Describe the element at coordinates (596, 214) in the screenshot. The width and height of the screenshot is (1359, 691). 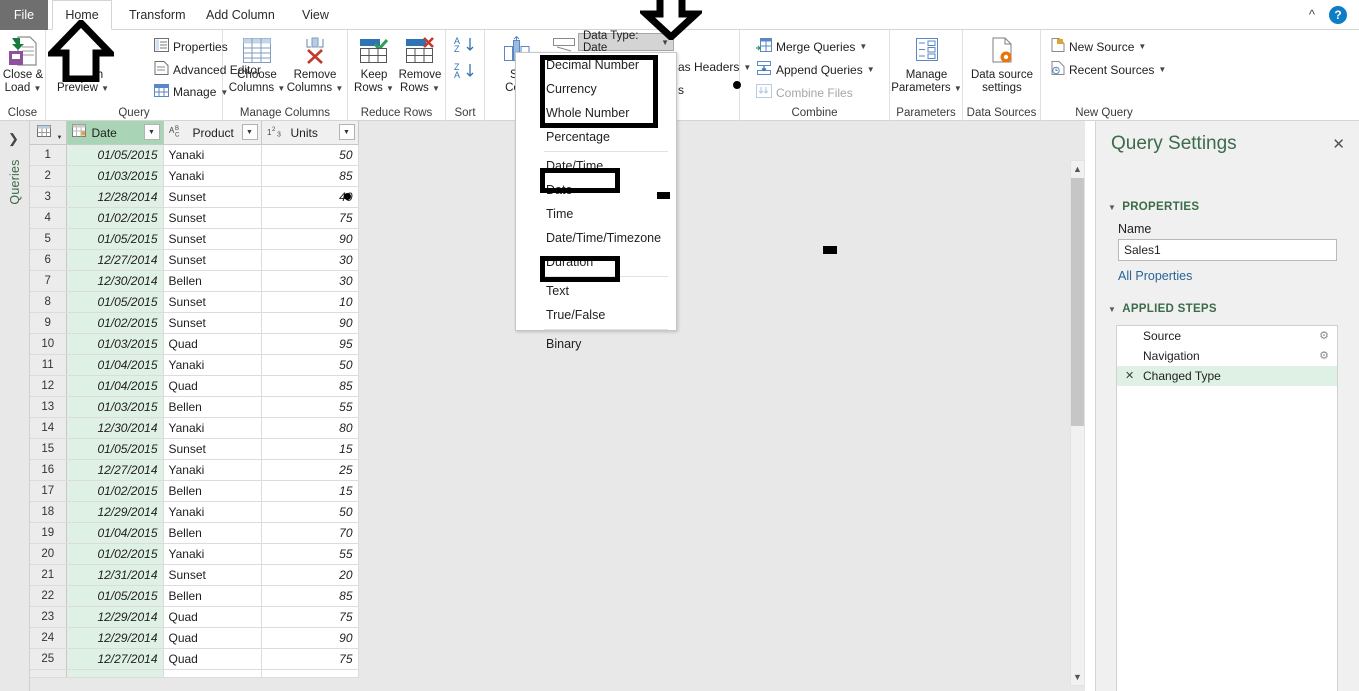
I see `data-type-item-time: Time` at that location.